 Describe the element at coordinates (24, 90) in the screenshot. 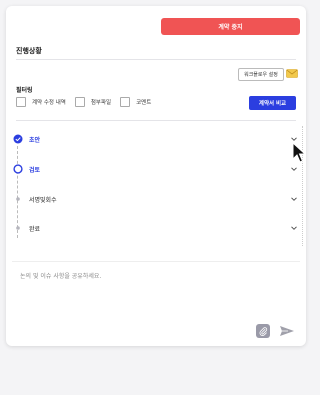

I see `filter-label: 필터링` at that location.